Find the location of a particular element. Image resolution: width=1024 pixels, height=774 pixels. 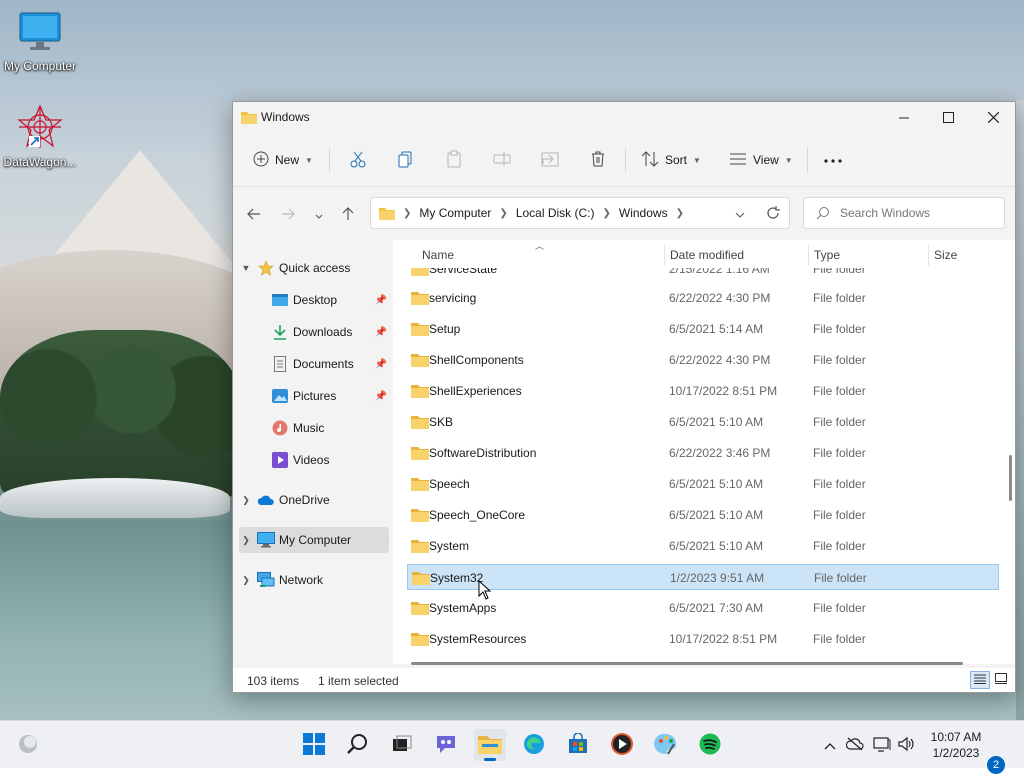

nav-documents: Documents 📌 is located at coordinates (328, 364).